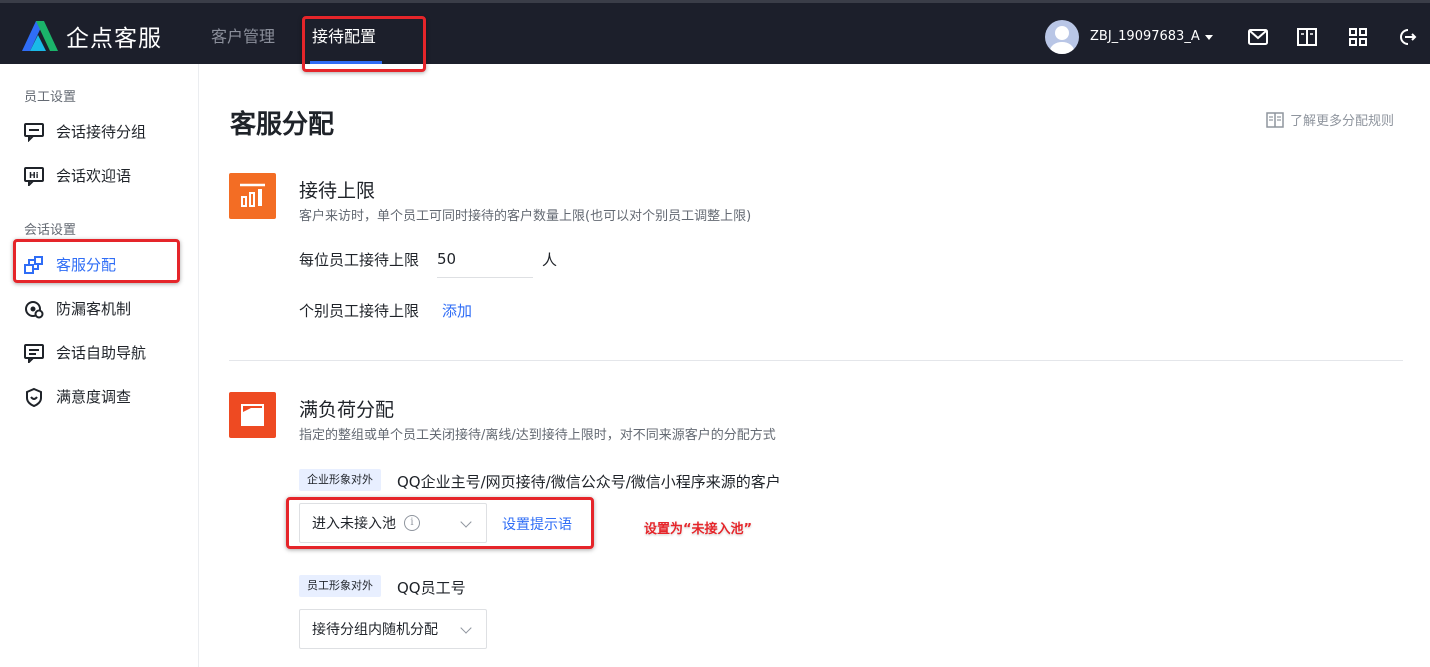  I want to click on individual-limit-label: 个别员工接待上限, so click(359, 311).